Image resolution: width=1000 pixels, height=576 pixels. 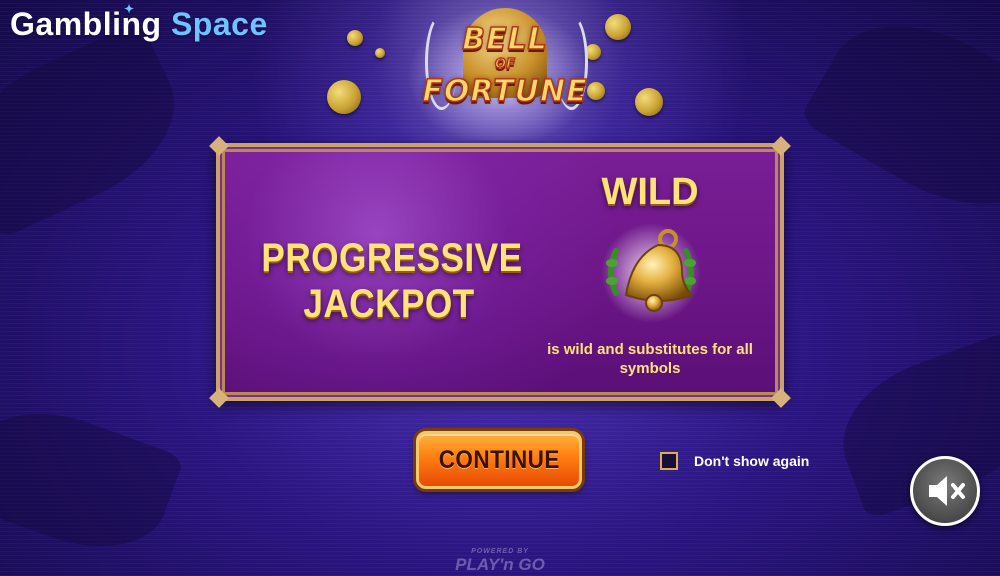 I want to click on dont-show-again-checkbox, so click(x=669, y=461).